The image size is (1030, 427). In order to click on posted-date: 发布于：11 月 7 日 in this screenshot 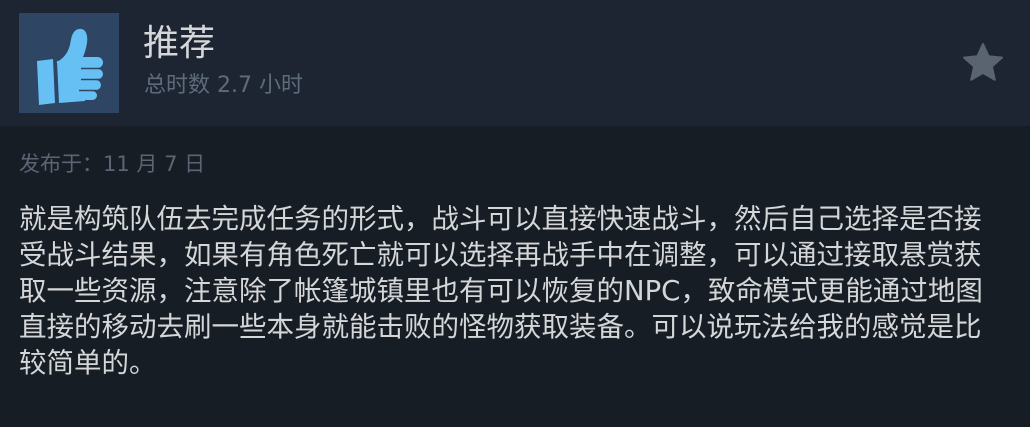, I will do `click(112, 164)`.